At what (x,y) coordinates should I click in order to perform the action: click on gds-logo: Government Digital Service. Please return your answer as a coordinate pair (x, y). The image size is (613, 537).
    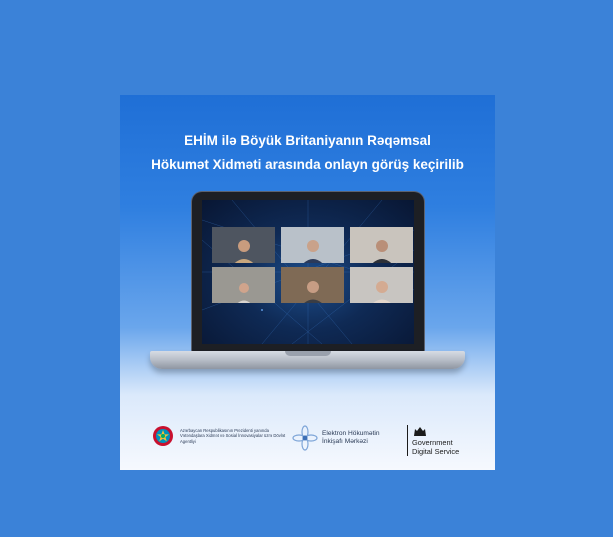
    Looking at the image, I should click on (433, 441).